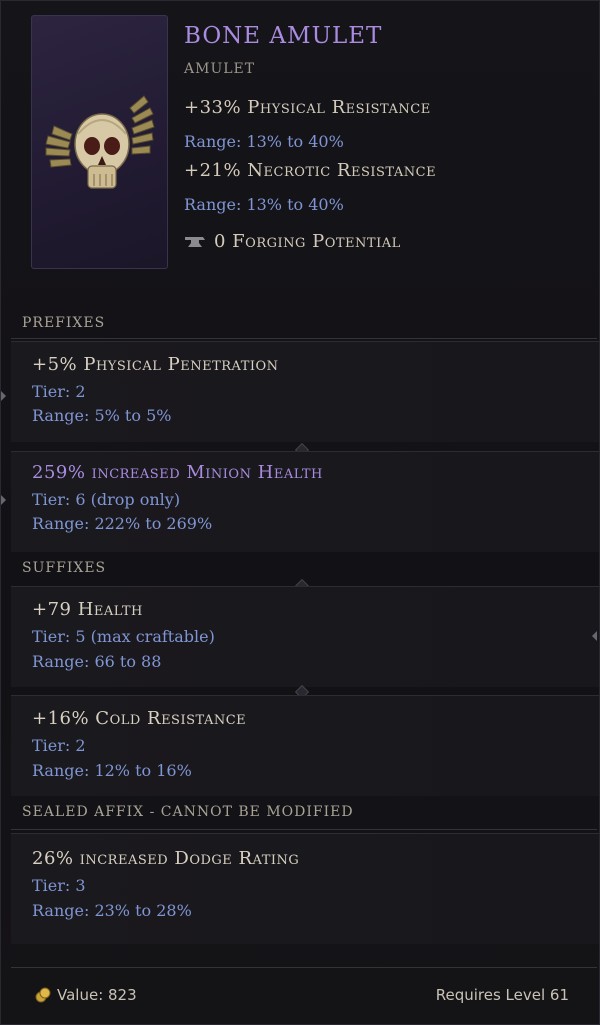 Image resolution: width=600 pixels, height=1025 pixels. Describe the element at coordinates (64, 568) in the screenshot. I see `suffixes-heading: SUFFIXES` at that location.